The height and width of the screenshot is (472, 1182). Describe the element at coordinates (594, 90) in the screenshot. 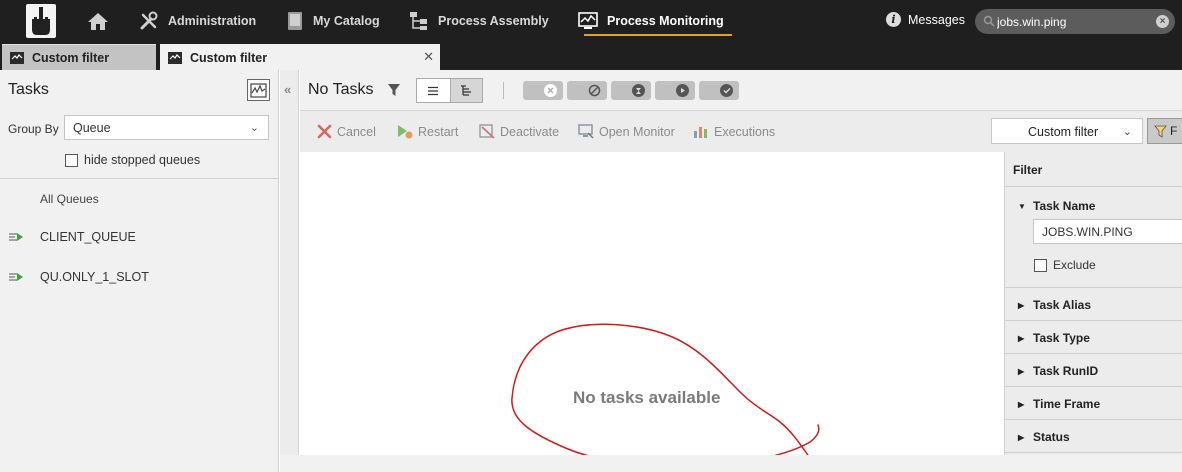

I see `blocked-icon` at that location.